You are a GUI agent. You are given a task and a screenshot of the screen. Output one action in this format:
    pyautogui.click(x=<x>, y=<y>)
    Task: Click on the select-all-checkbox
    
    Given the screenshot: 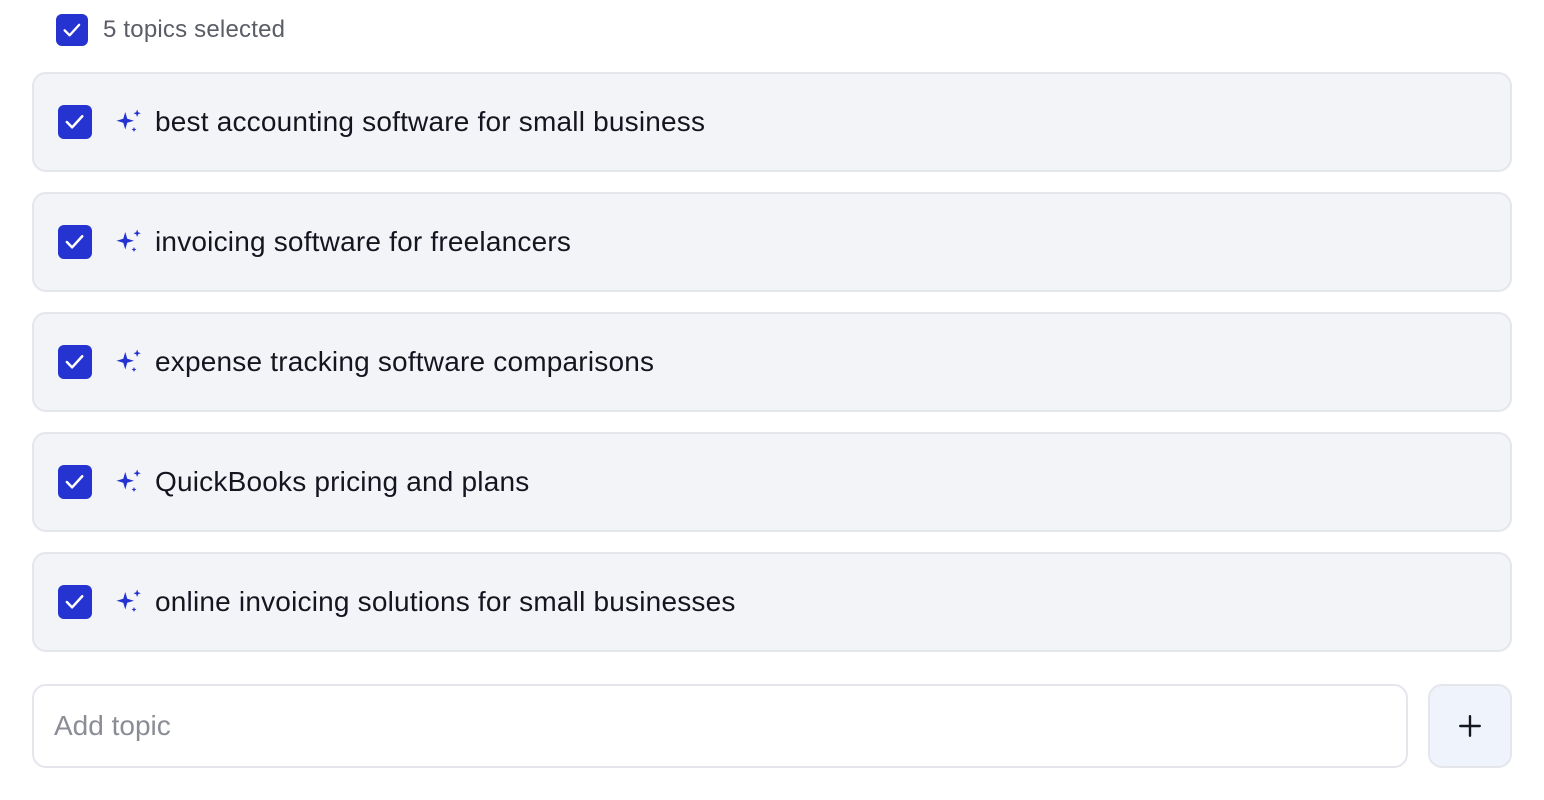 What is the action you would take?
    pyautogui.click(x=72, y=30)
    